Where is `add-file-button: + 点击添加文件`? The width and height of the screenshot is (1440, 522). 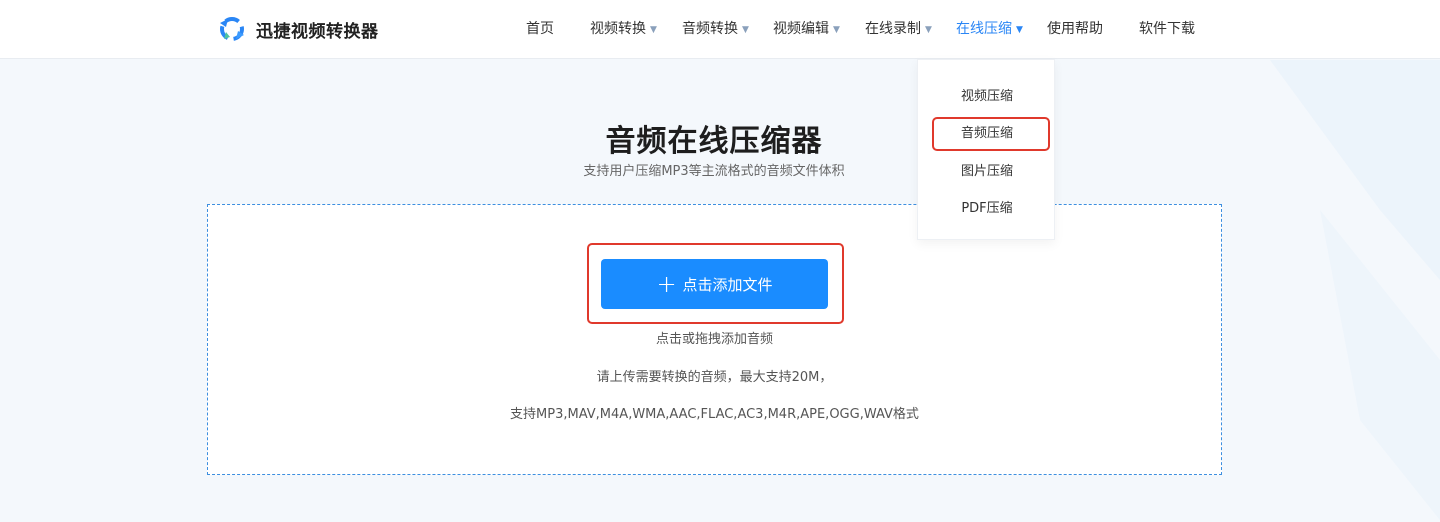 add-file-button: + 点击添加文件 is located at coordinates (714, 284).